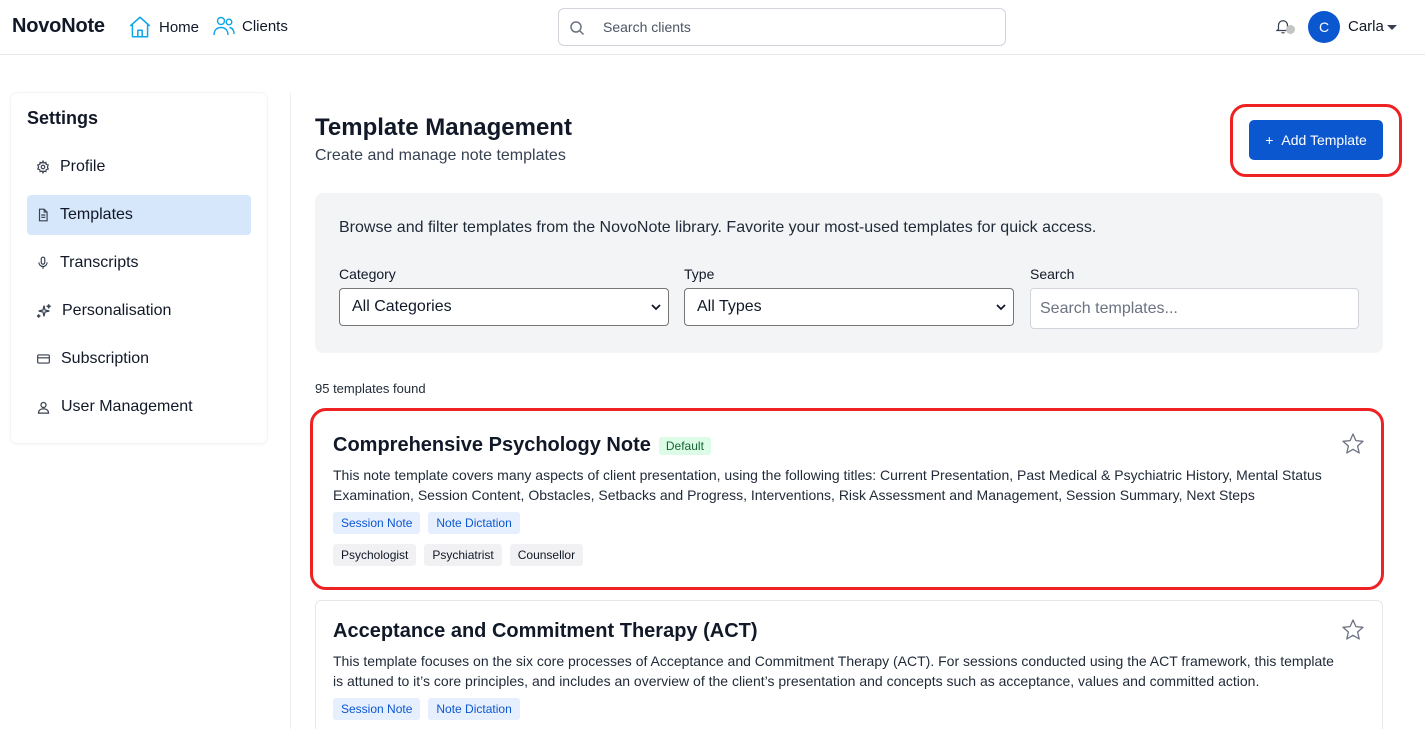  Describe the element at coordinates (43, 167) in the screenshot. I see `gear-icon` at that location.